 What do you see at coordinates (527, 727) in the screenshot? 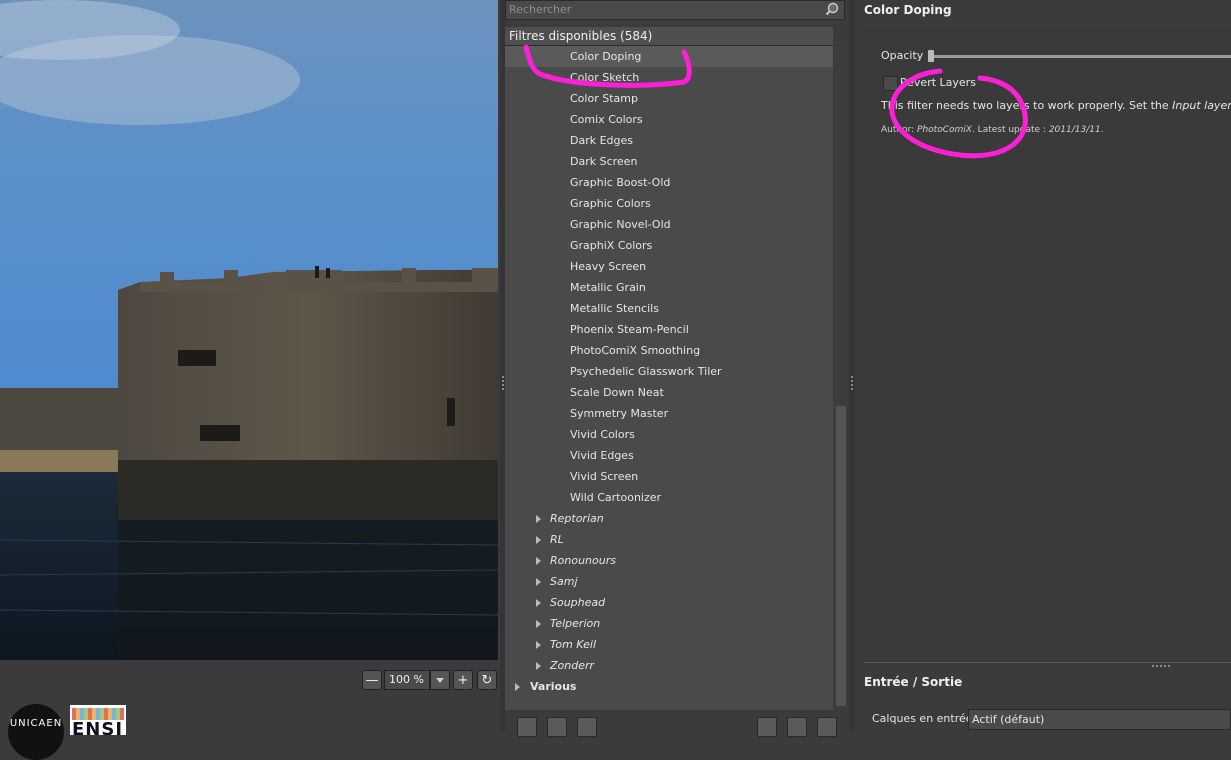
I see `add-favorite-button` at bounding box center [527, 727].